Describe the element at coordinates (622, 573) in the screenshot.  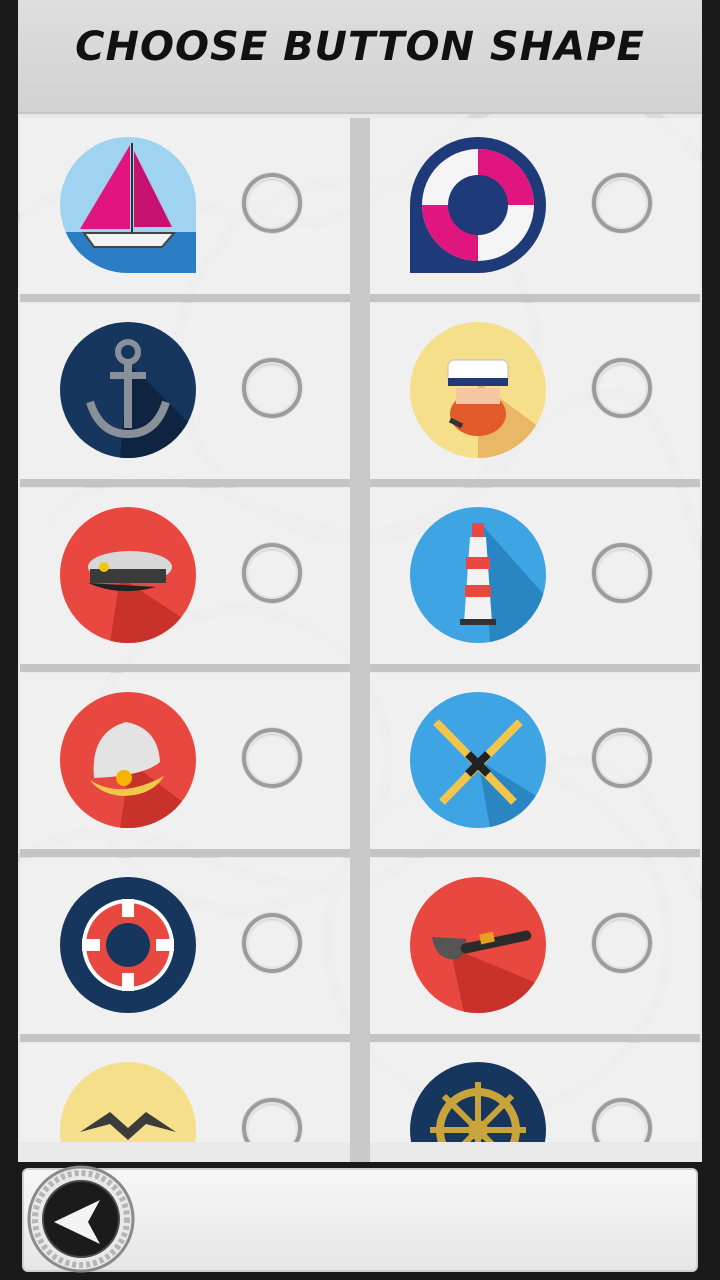
I see `radio-lighthouse` at that location.